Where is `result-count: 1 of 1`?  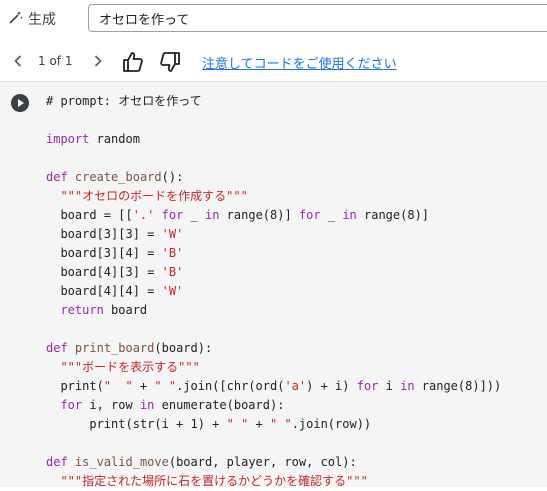
result-count: 1 of 1 is located at coordinates (55, 61).